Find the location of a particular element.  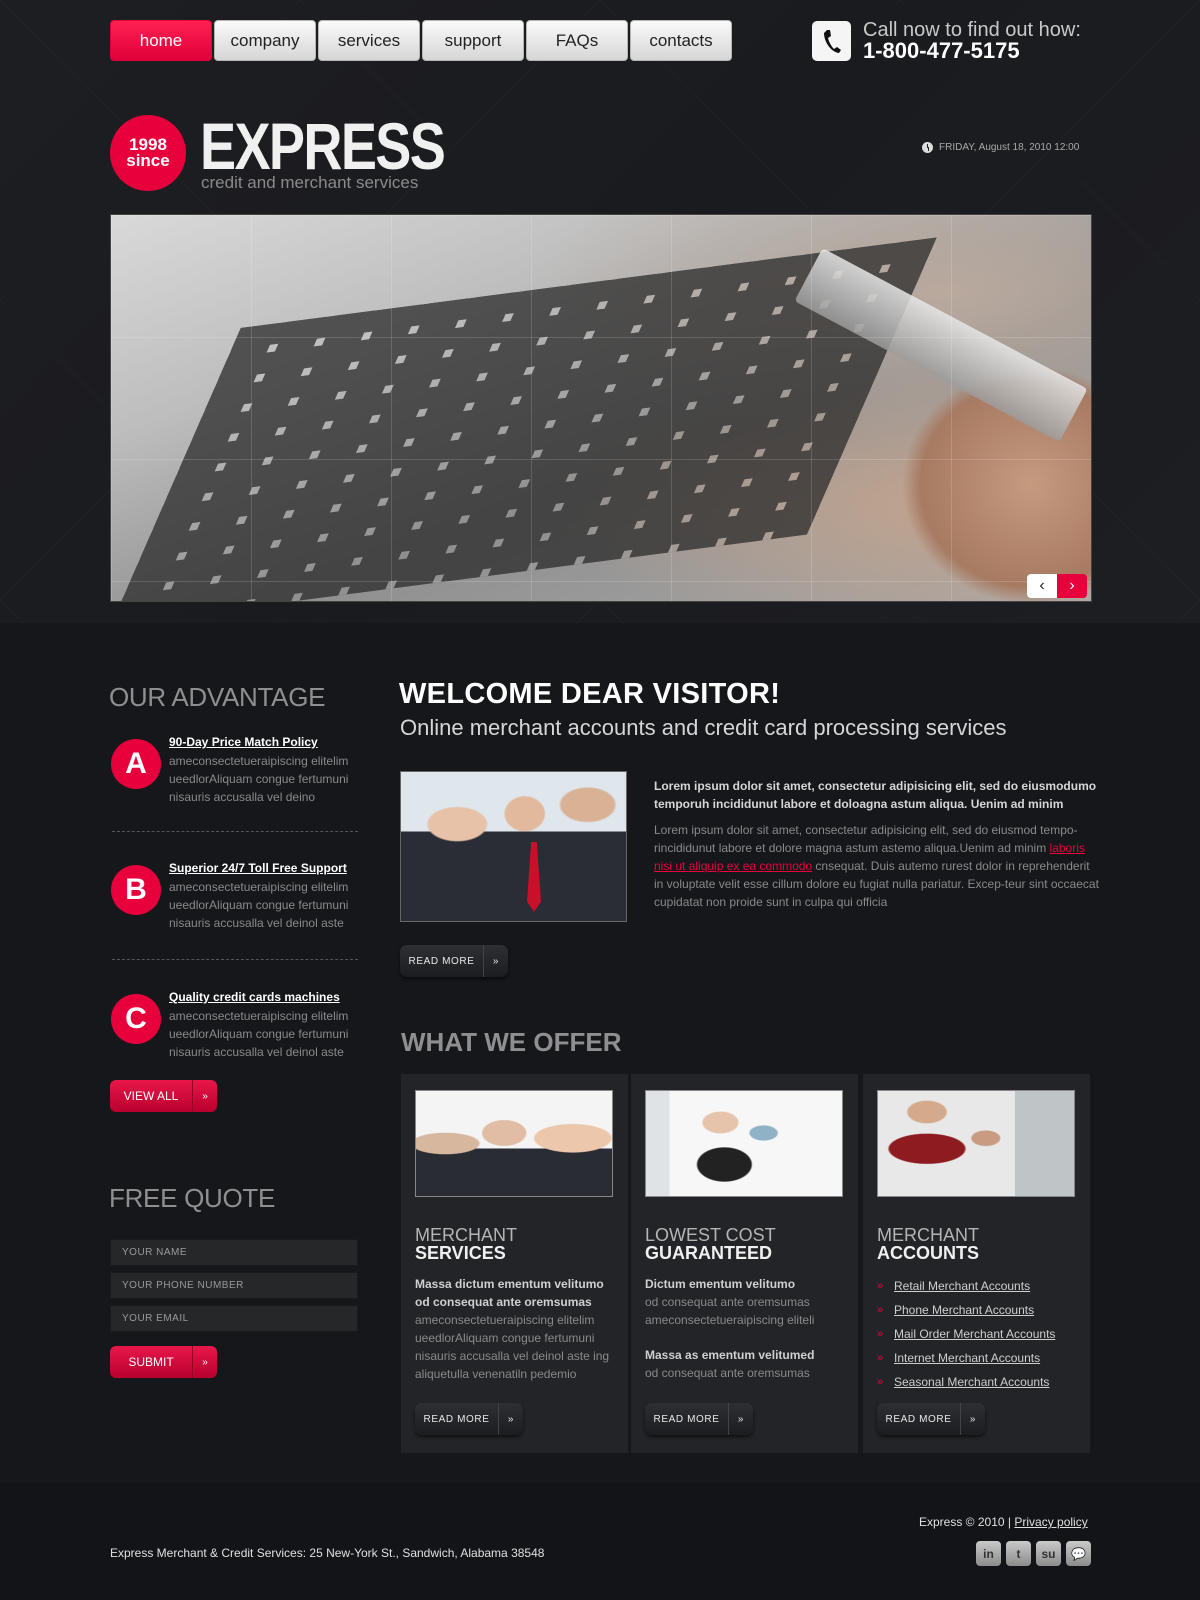

offer-heading: WHAT WE OFFER is located at coordinates (511, 1042).